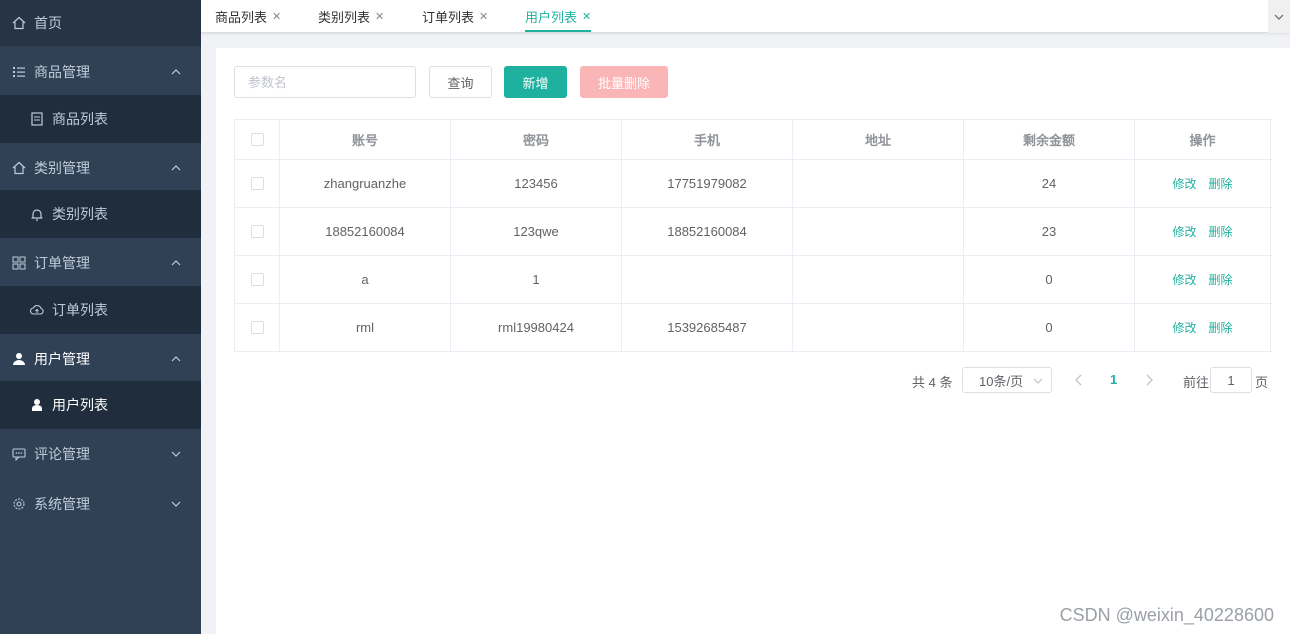  What do you see at coordinates (536, 327) in the screenshot?
I see `password-cell: rml19980424` at bounding box center [536, 327].